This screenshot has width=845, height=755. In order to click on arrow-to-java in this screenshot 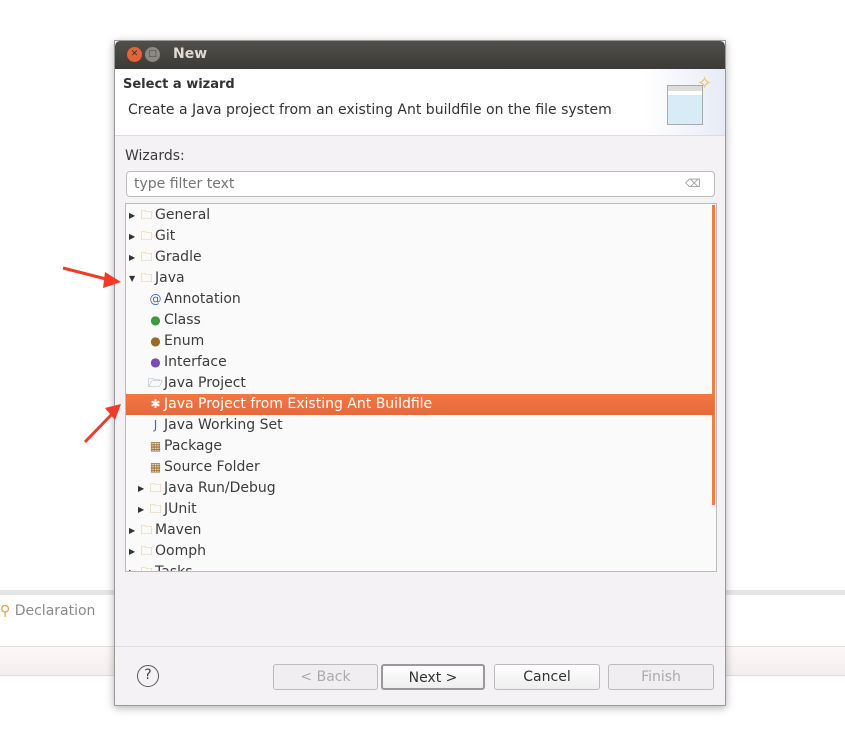, I will do `click(91, 277)`.